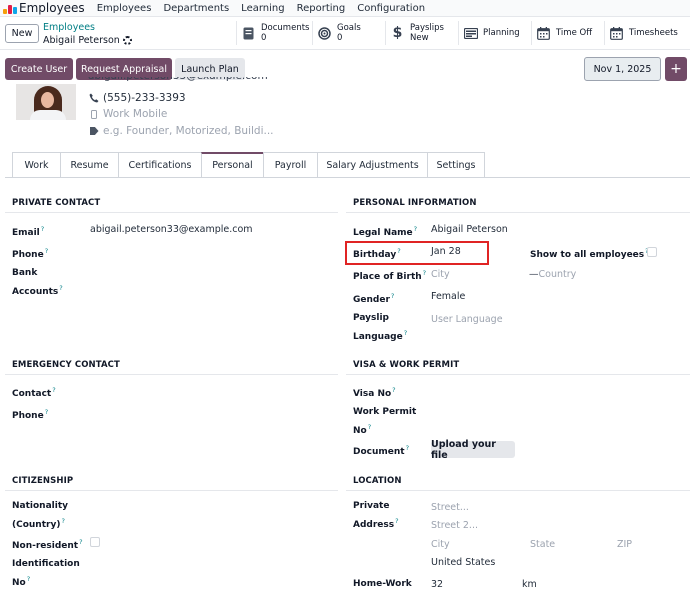  Describe the element at coordinates (371, 318) in the screenshot. I see `payslip-label-line1: Payslip` at that location.